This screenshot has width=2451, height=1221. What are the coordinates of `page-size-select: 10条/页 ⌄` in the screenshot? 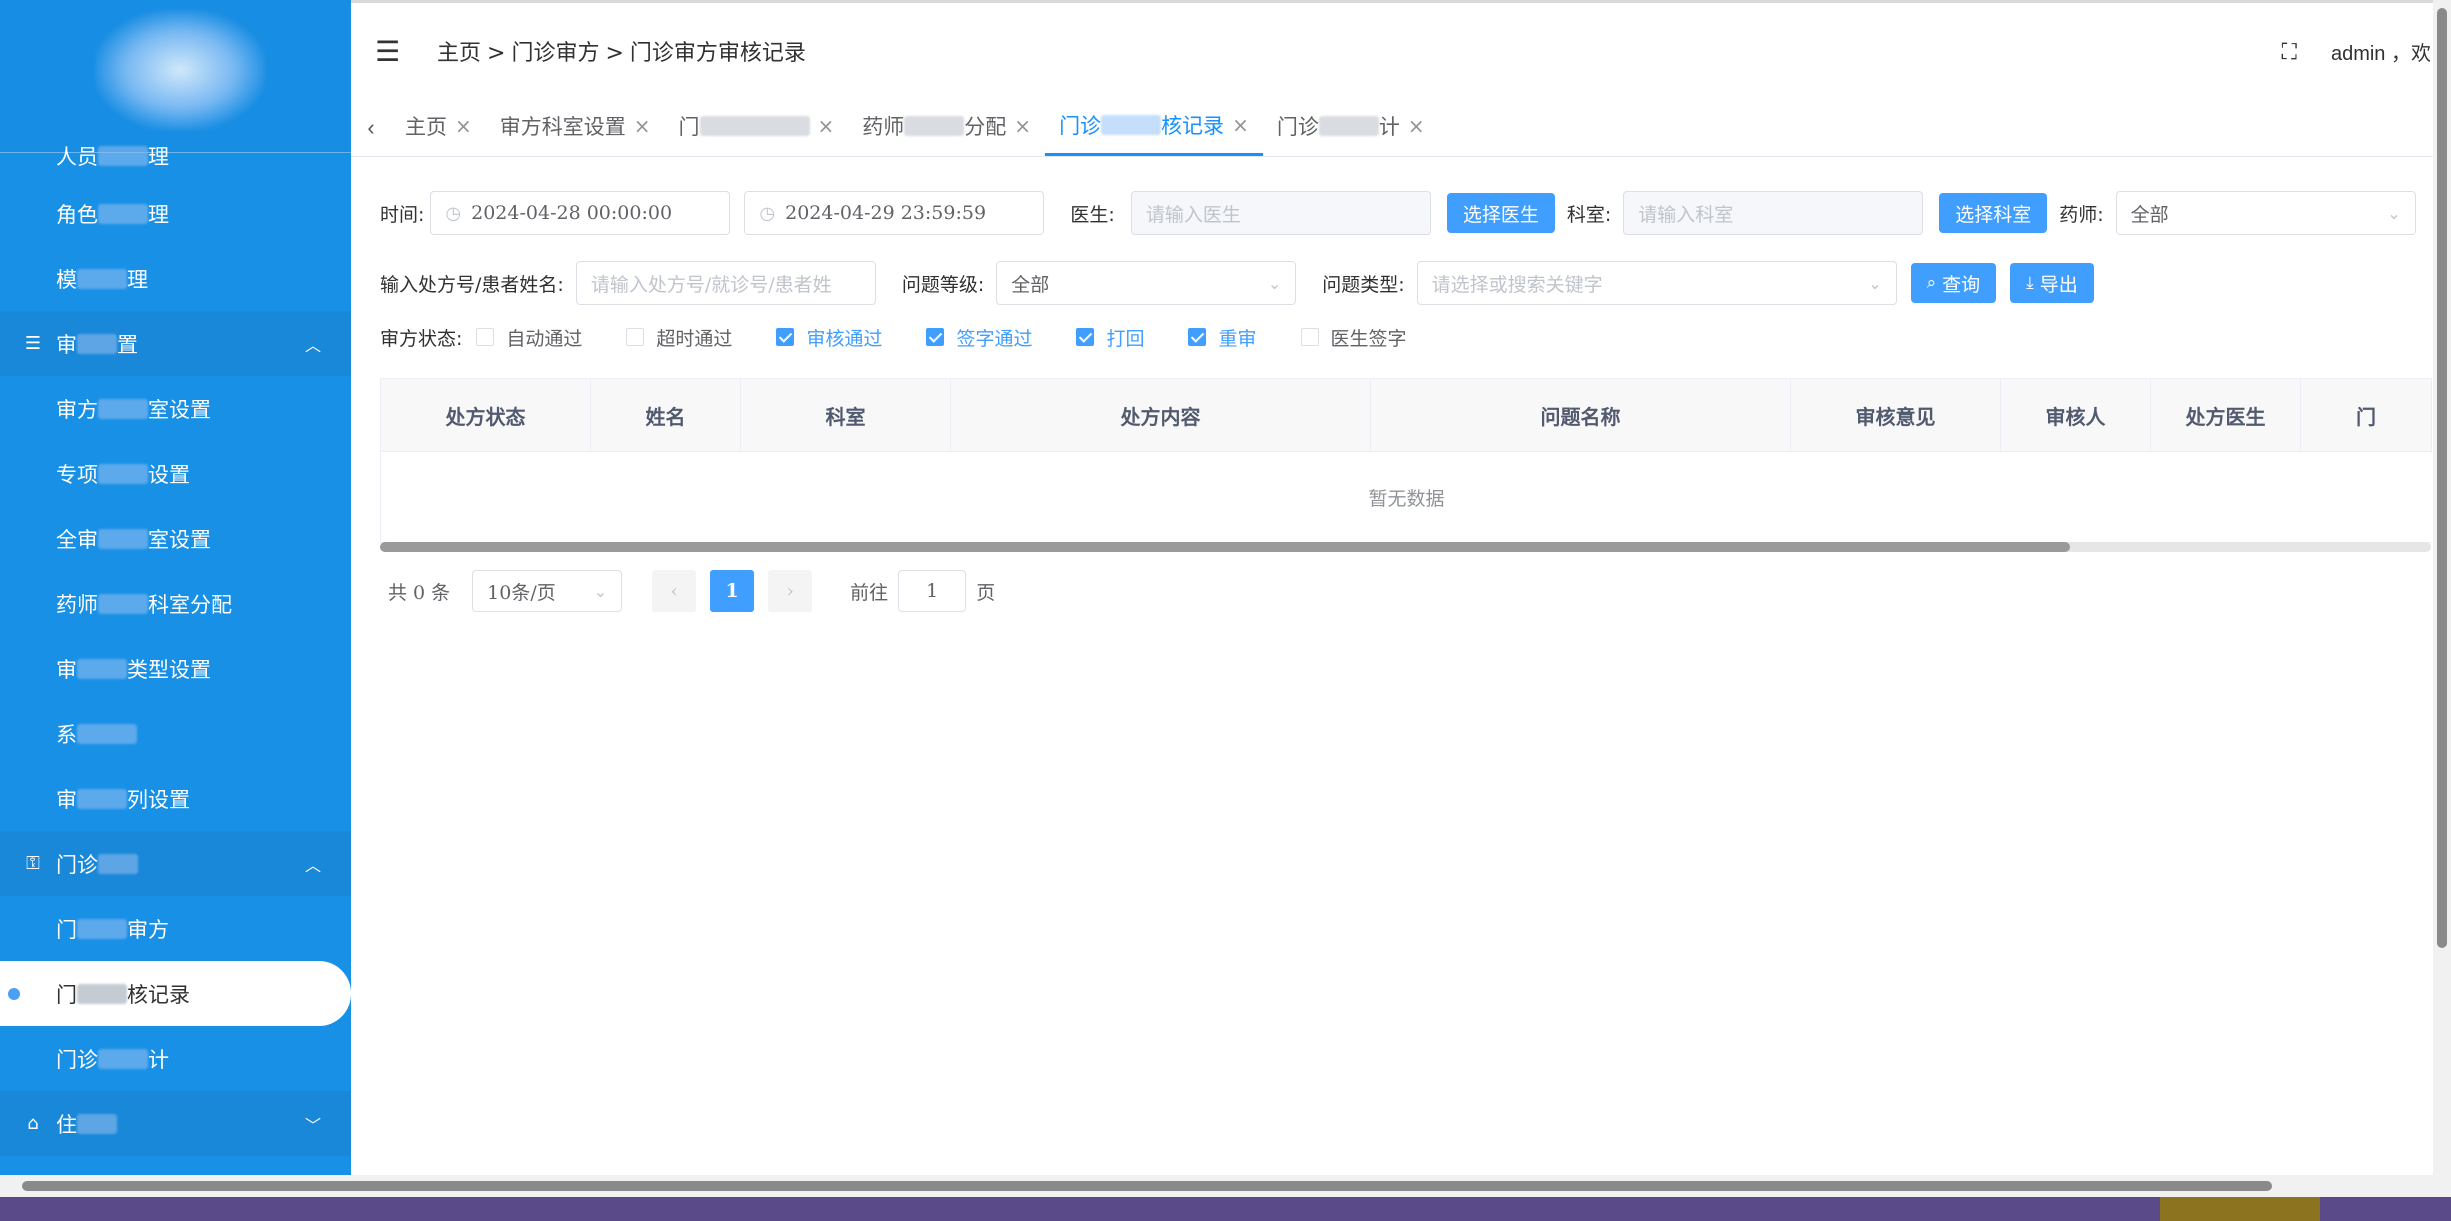 It's located at (547, 591).